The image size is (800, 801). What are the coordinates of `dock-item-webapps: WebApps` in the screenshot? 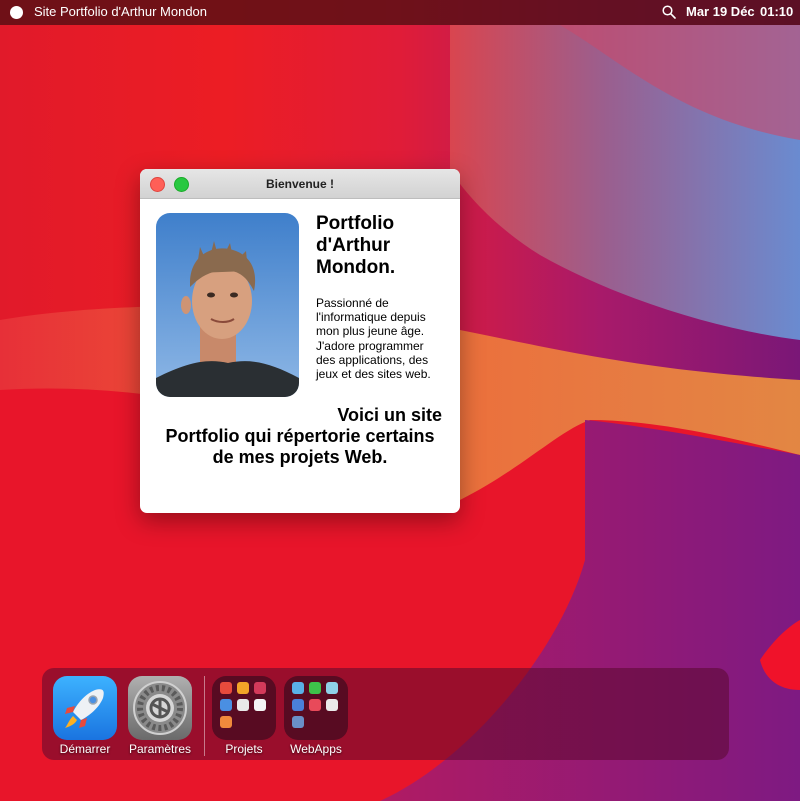 It's located at (316, 716).